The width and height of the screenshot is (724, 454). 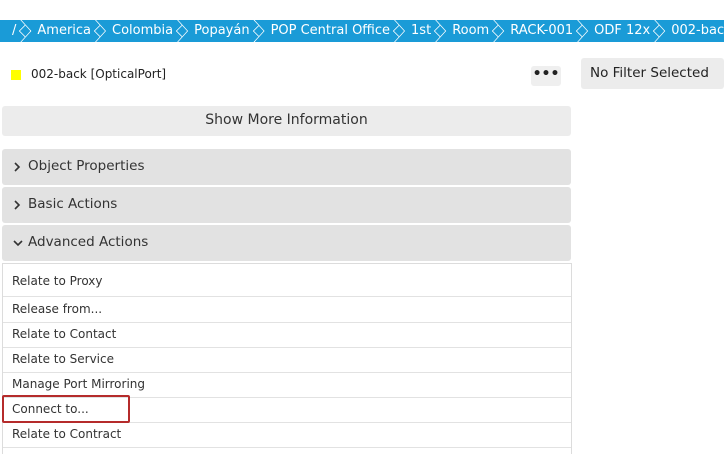 I want to click on action-relate-to-service: Relate to Service, so click(x=287, y=360).